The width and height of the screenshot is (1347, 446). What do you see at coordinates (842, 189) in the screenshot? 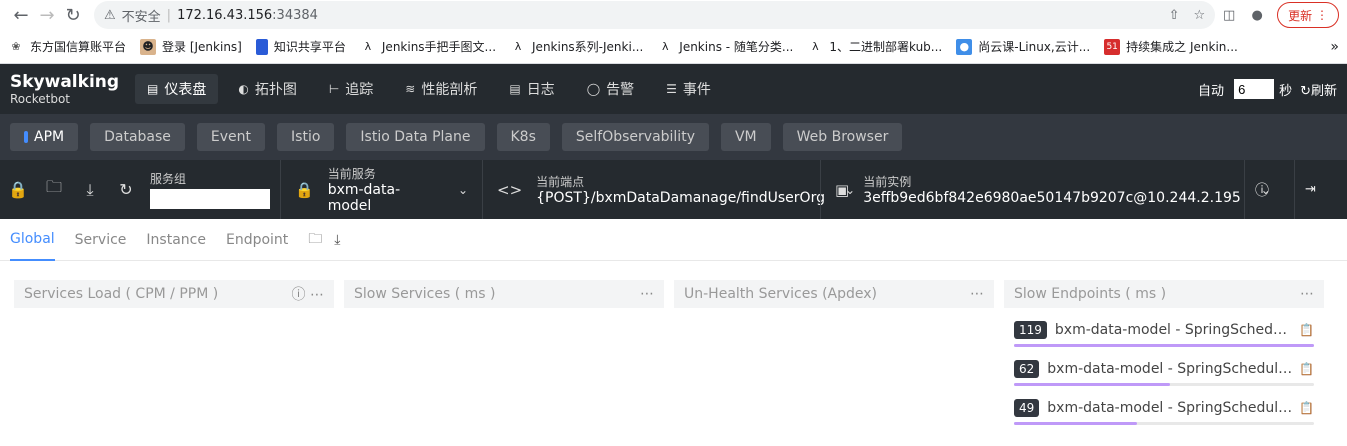
I see `instance-icon: ▣` at bounding box center [842, 189].